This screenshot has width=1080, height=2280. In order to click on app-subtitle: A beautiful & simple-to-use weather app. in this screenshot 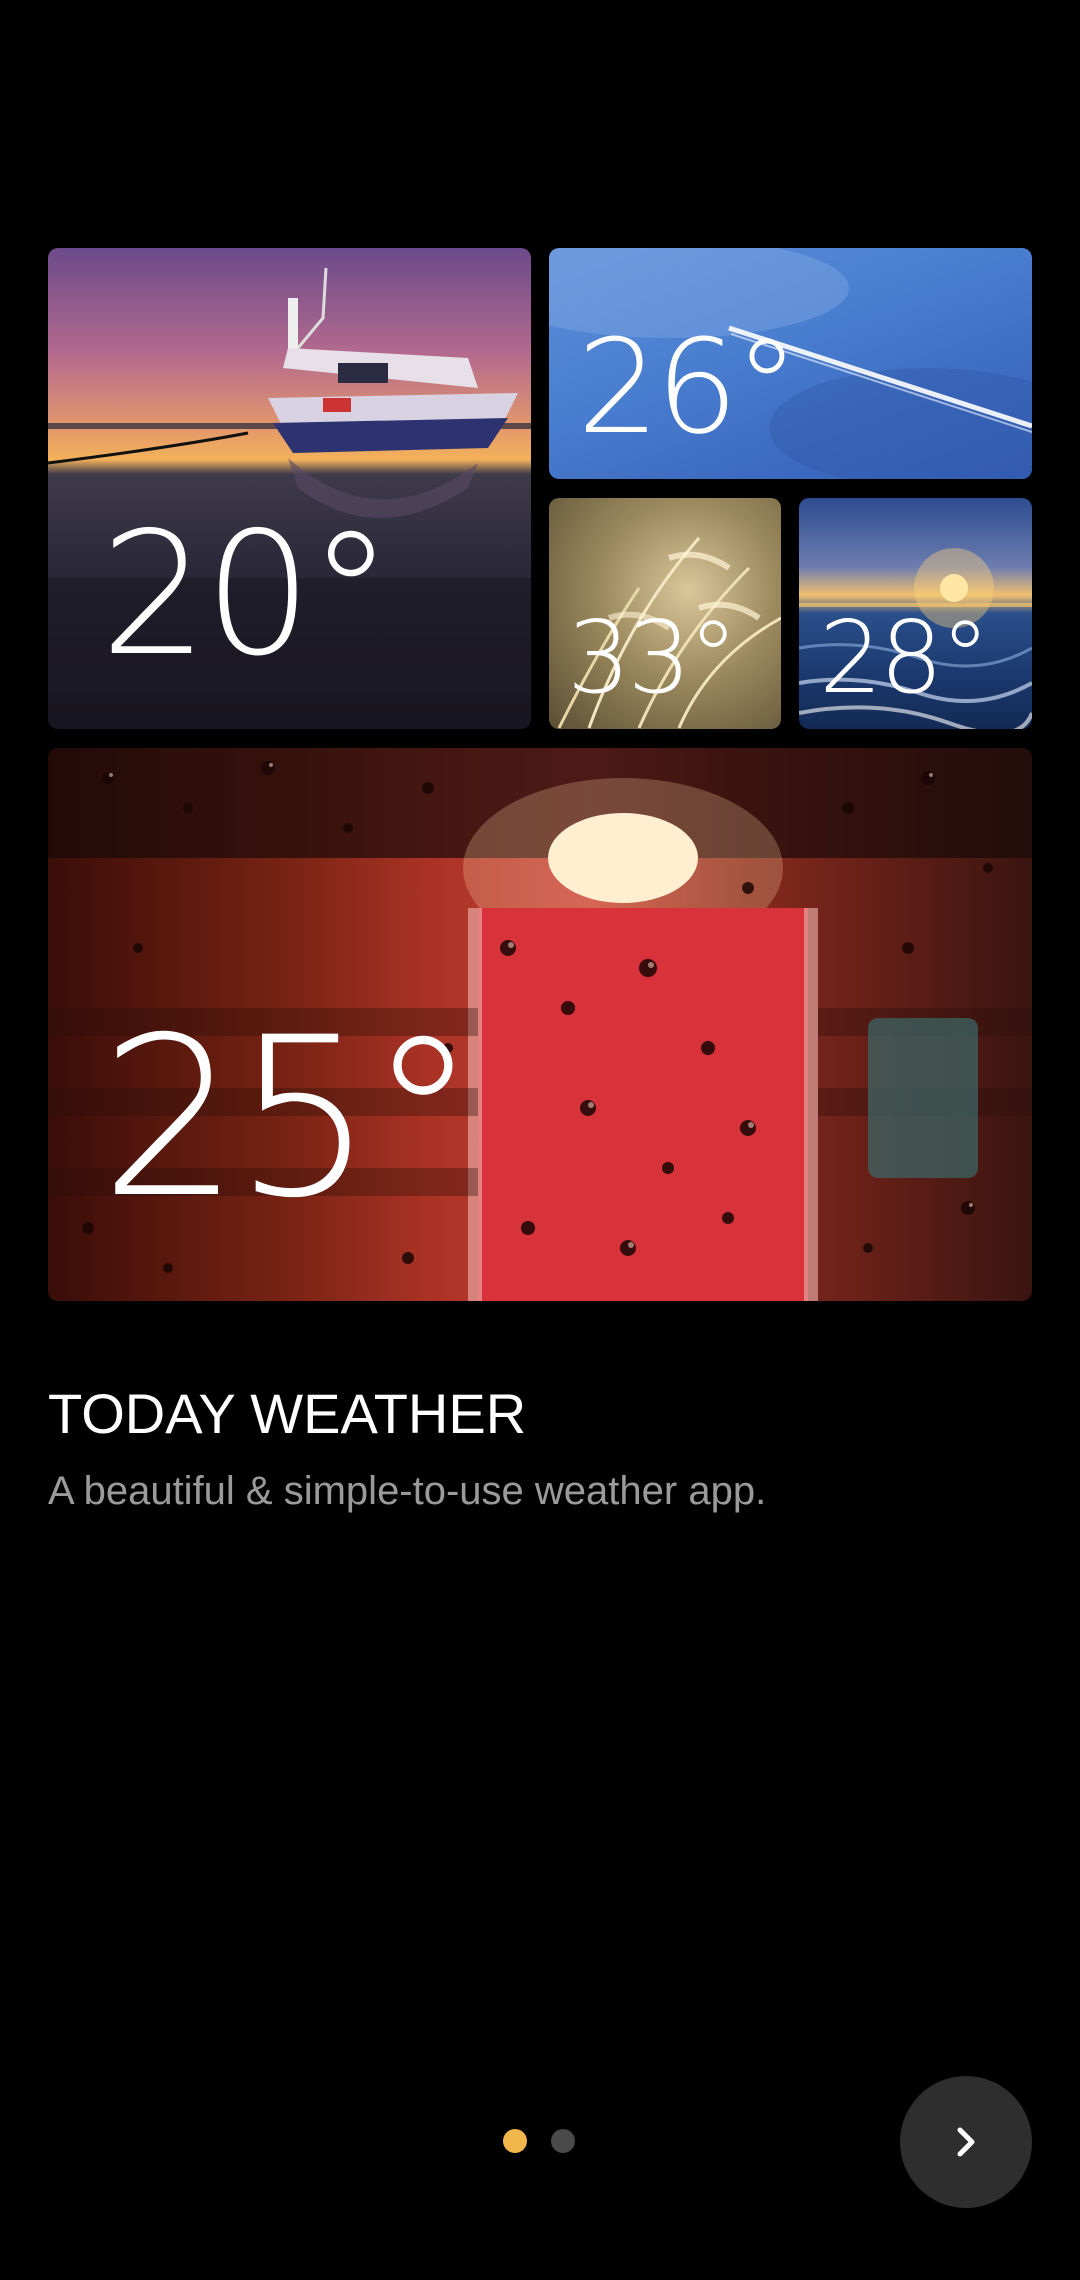, I will do `click(407, 1491)`.